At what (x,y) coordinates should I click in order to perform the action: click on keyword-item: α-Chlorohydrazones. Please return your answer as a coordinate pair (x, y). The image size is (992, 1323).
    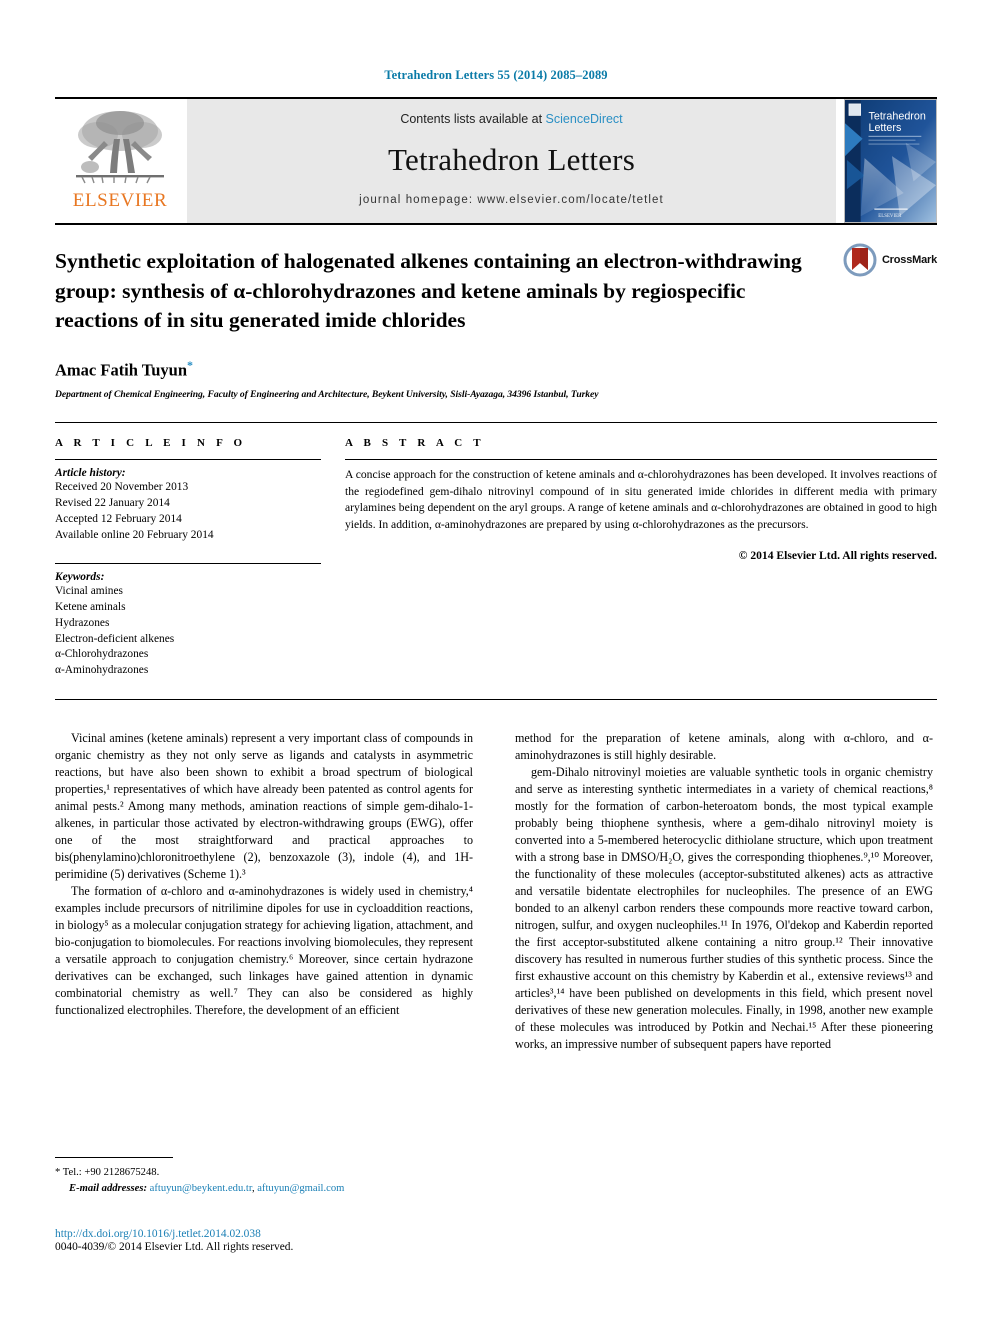
    Looking at the image, I should click on (102, 654).